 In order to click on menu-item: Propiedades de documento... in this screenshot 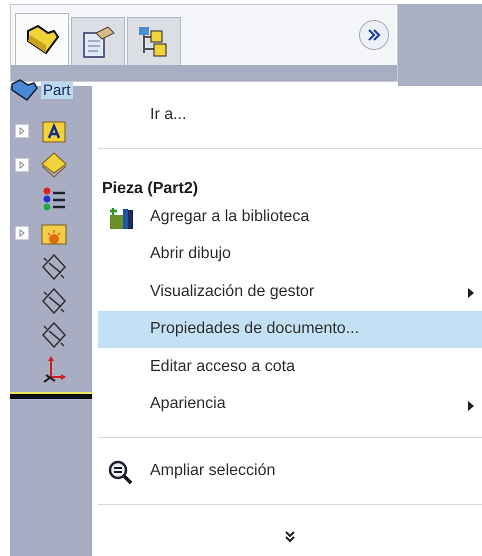, I will do `click(290, 329)`.